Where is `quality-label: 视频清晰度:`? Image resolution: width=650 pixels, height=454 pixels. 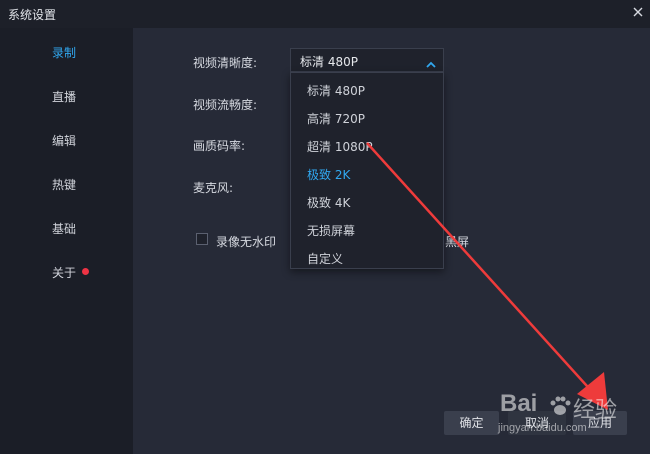 quality-label: 视频清晰度: is located at coordinates (225, 63).